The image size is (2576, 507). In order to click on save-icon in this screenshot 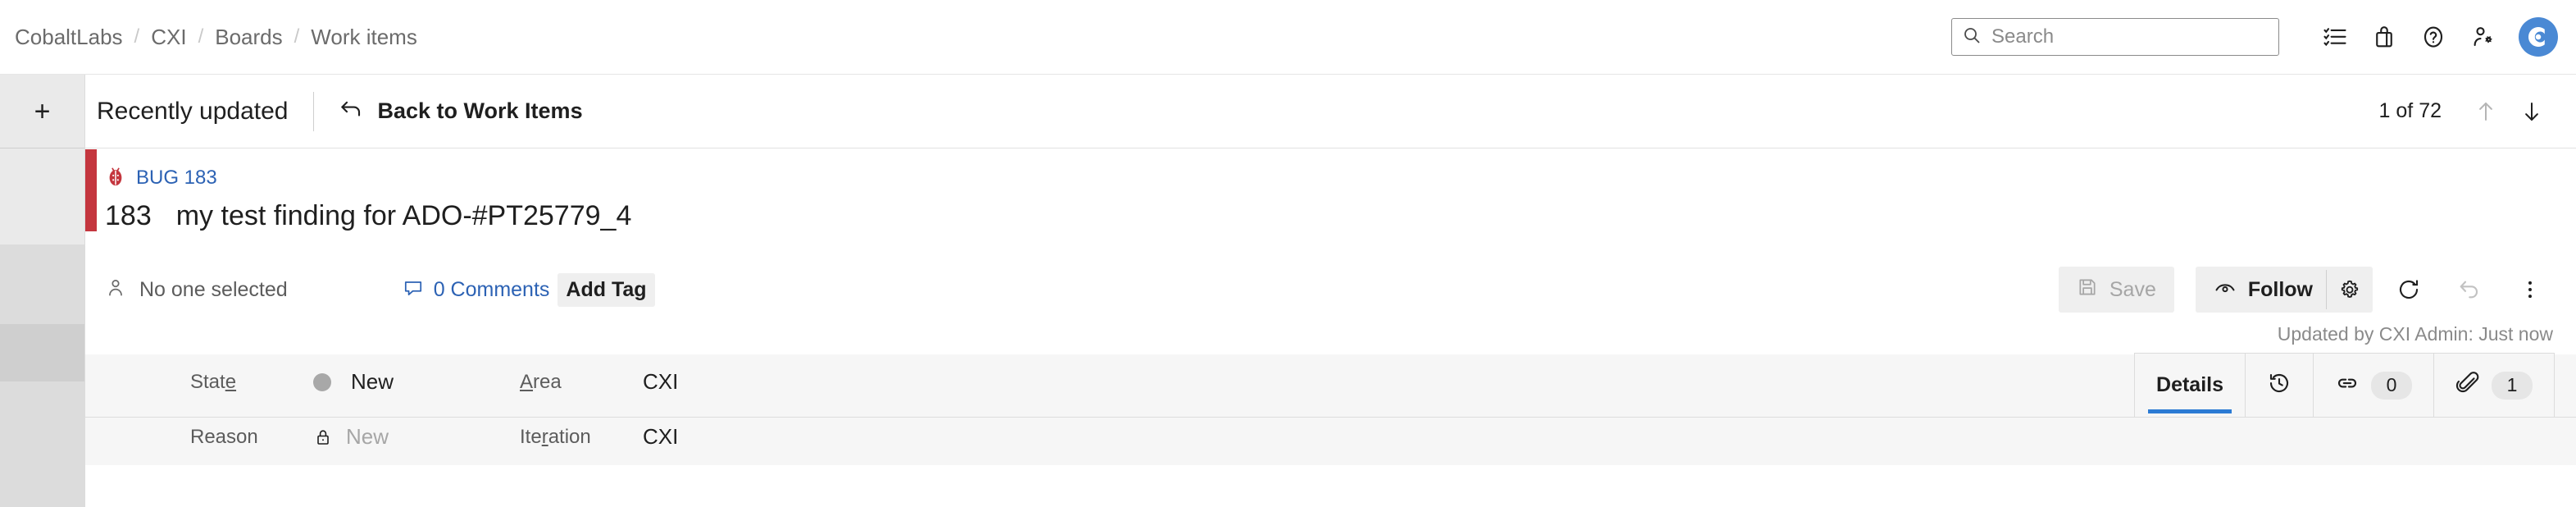, I will do `click(2087, 290)`.